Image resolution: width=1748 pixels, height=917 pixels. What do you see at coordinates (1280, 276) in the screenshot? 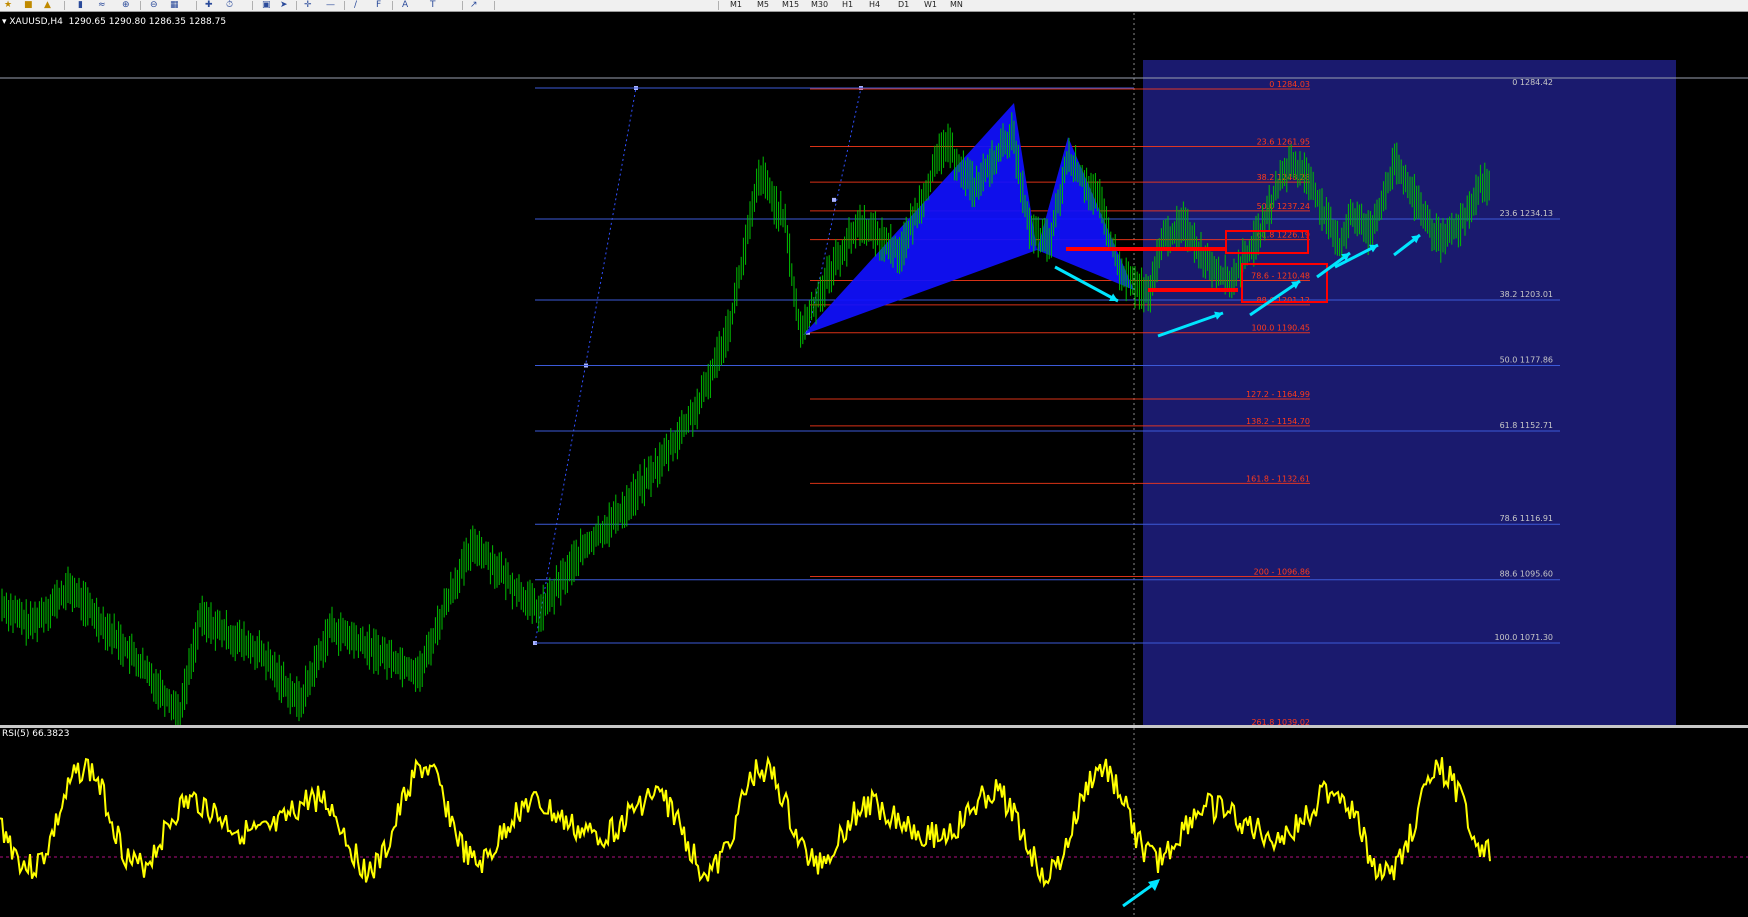
I see `fib-red-level-label: 78.6 - 1210.48` at bounding box center [1280, 276].